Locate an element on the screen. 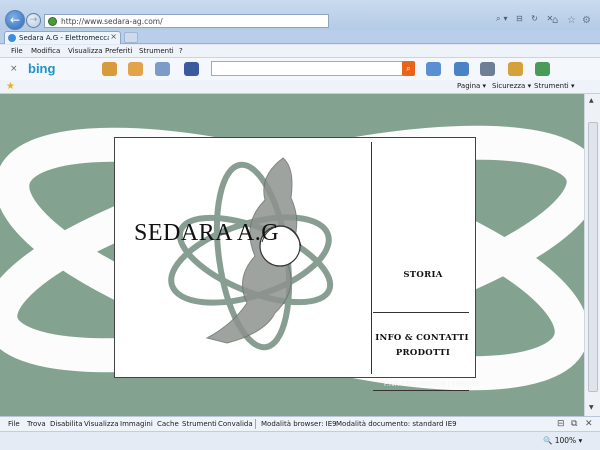  new-tab-button is located at coordinates (131, 37).